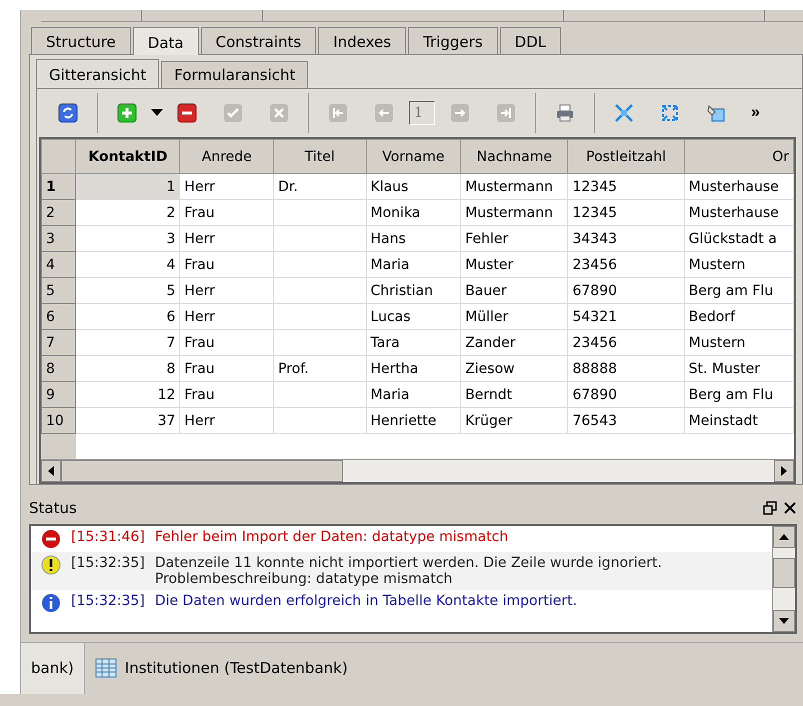  I want to click on scroll-right-button, so click(784, 471).